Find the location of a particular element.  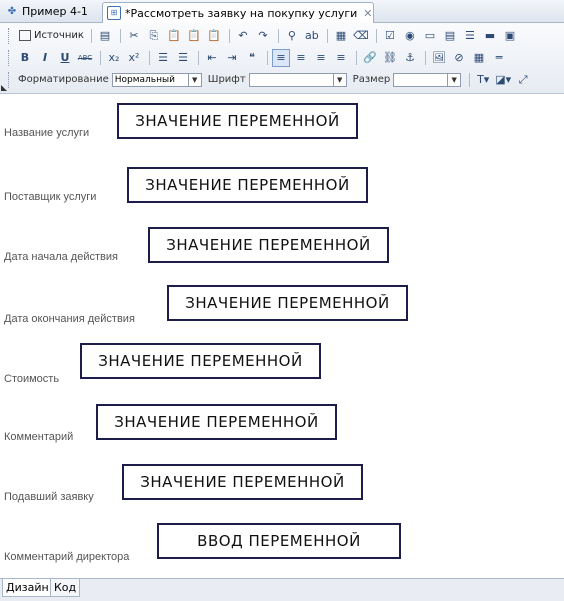

button-icon: ▬ is located at coordinates (490, 36).